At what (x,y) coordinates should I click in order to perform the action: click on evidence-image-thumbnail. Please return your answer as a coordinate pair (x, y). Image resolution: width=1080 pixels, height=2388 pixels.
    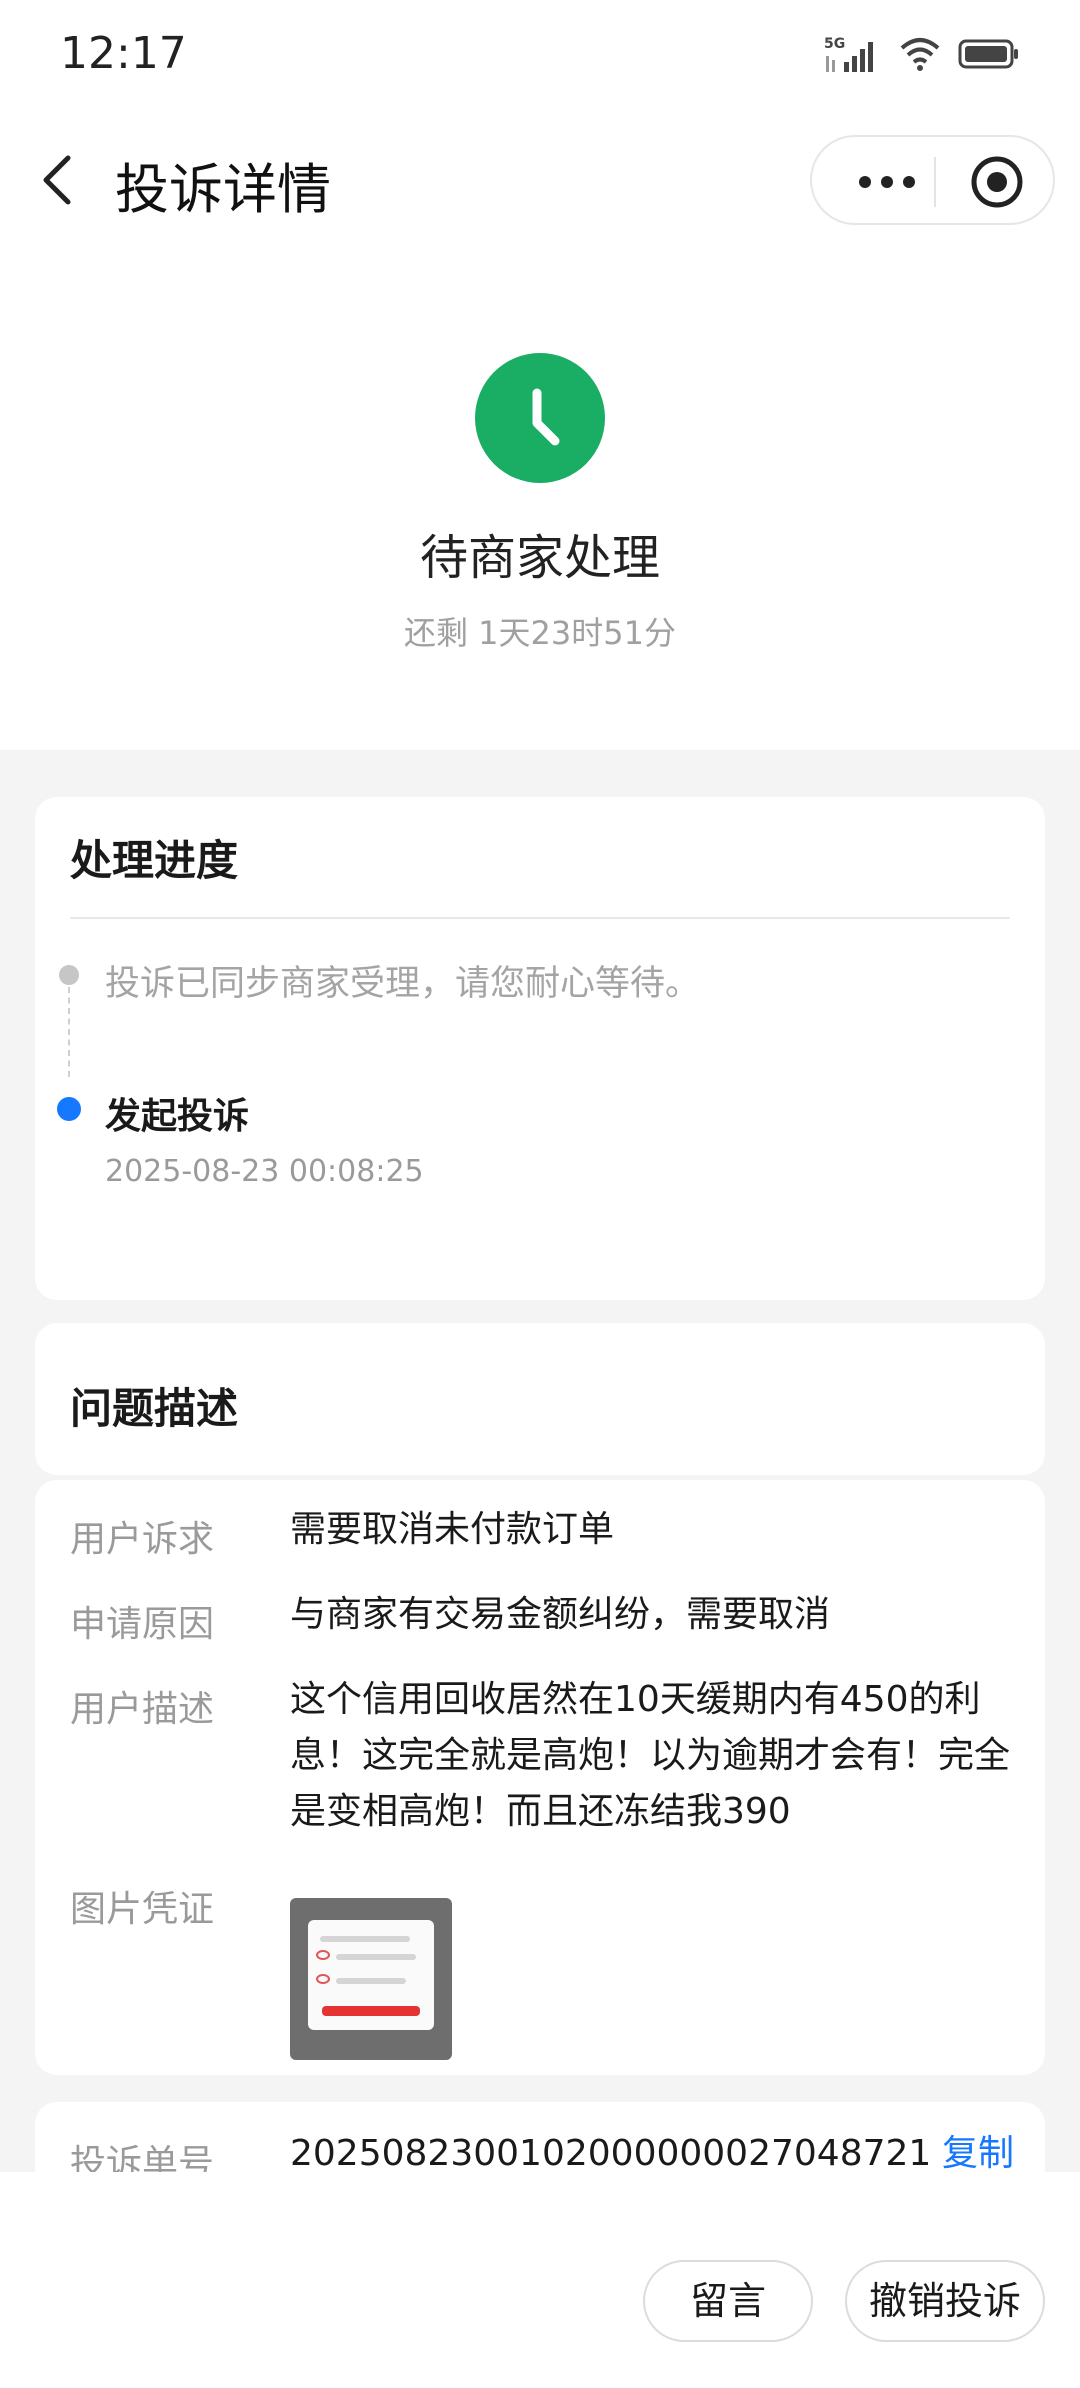
    Looking at the image, I should click on (371, 1979).